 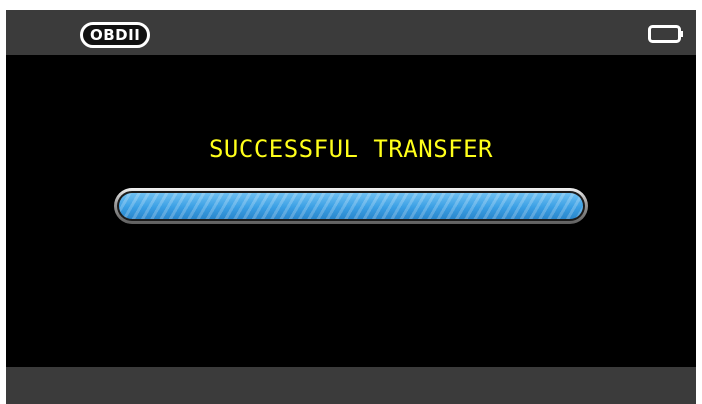 I want to click on progress-bar-fill, so click(x=351, y=206).